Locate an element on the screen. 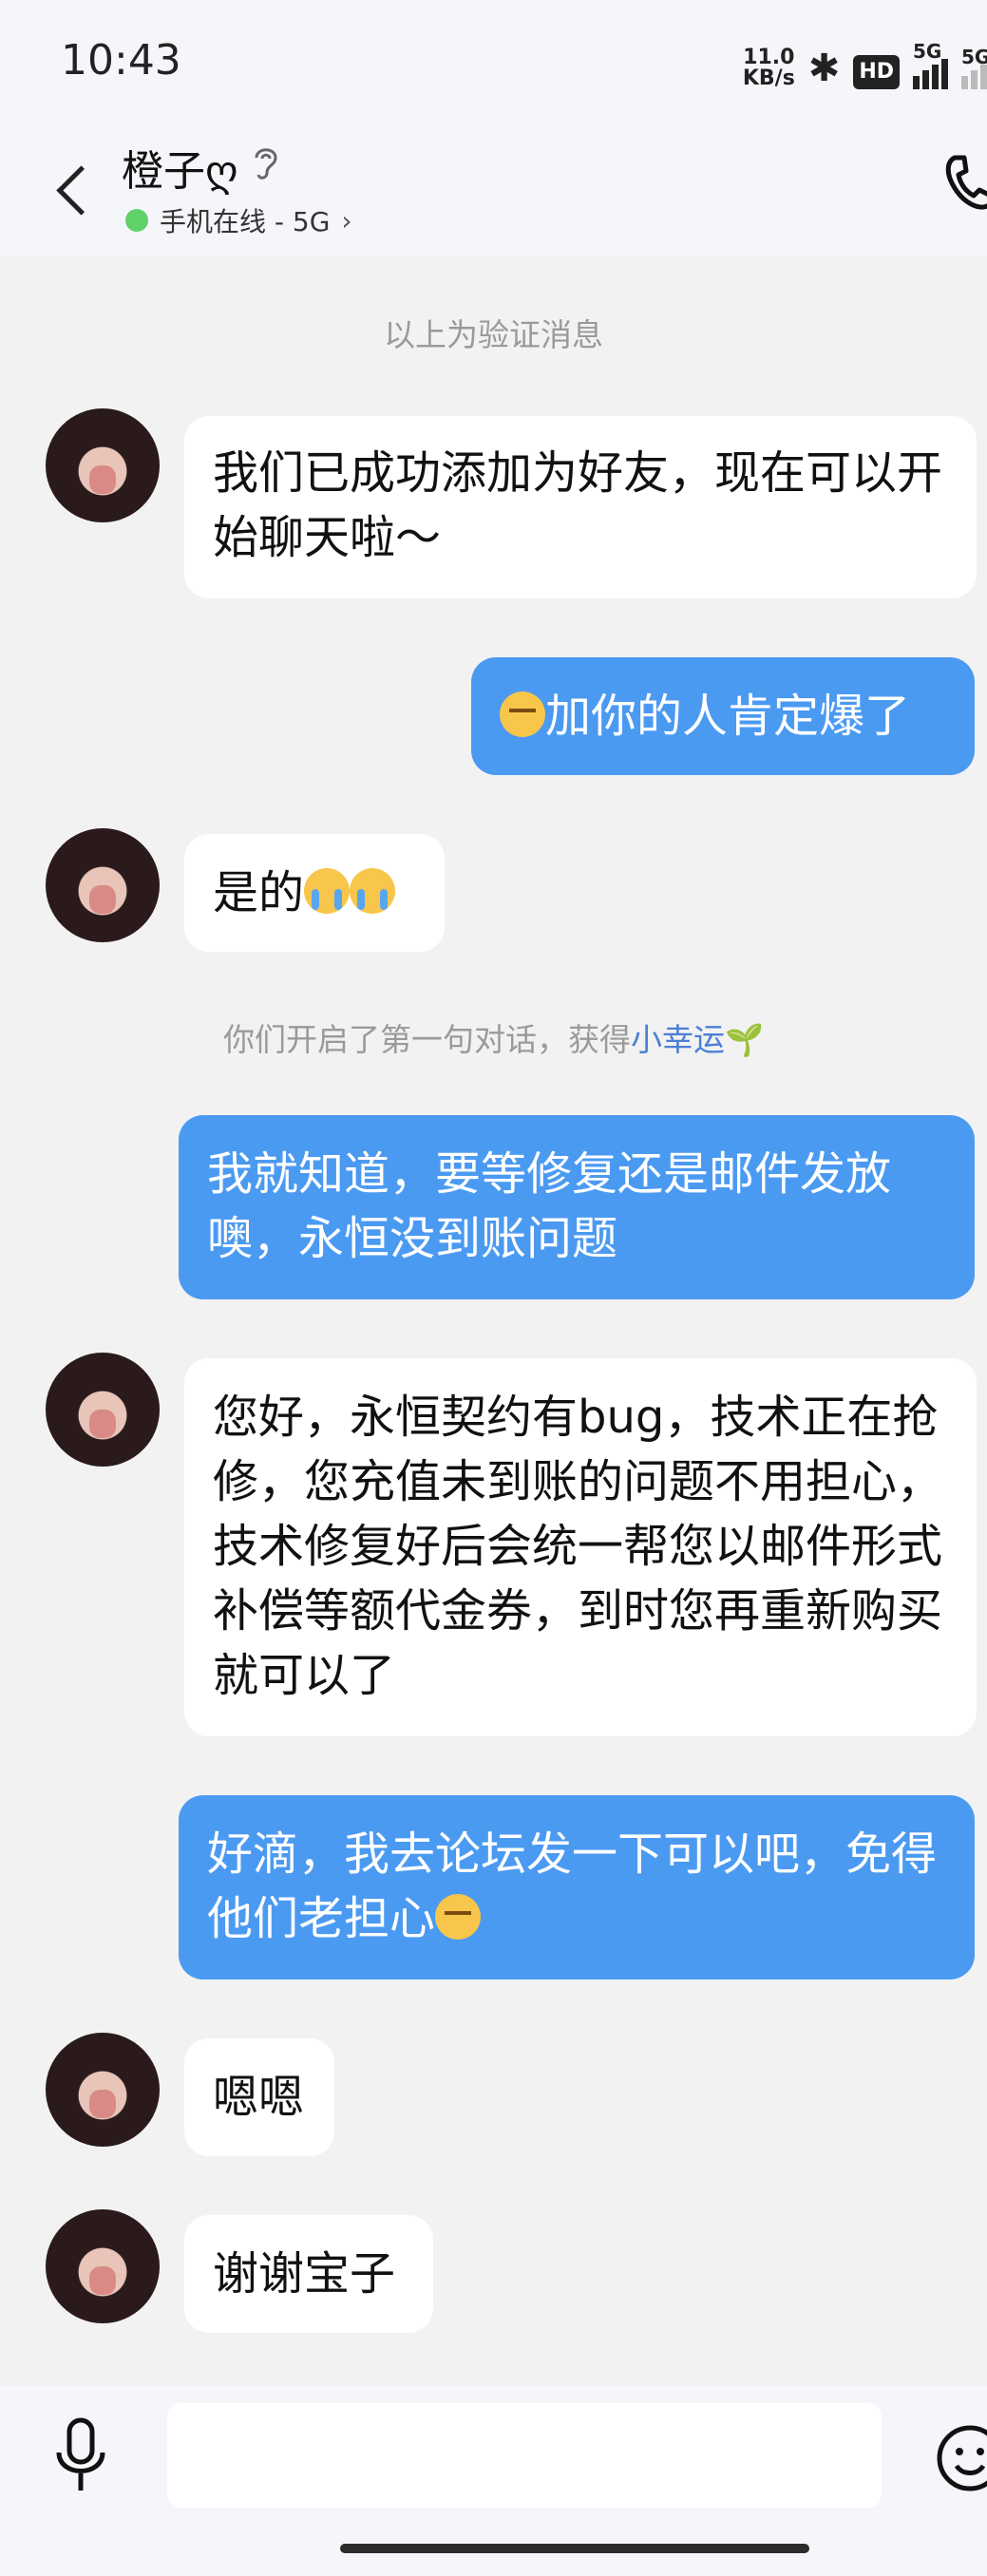 Image resolution: width=987 pixels, height=2576 pixels. hd-badge: HD is located at coordinates (876, 72).